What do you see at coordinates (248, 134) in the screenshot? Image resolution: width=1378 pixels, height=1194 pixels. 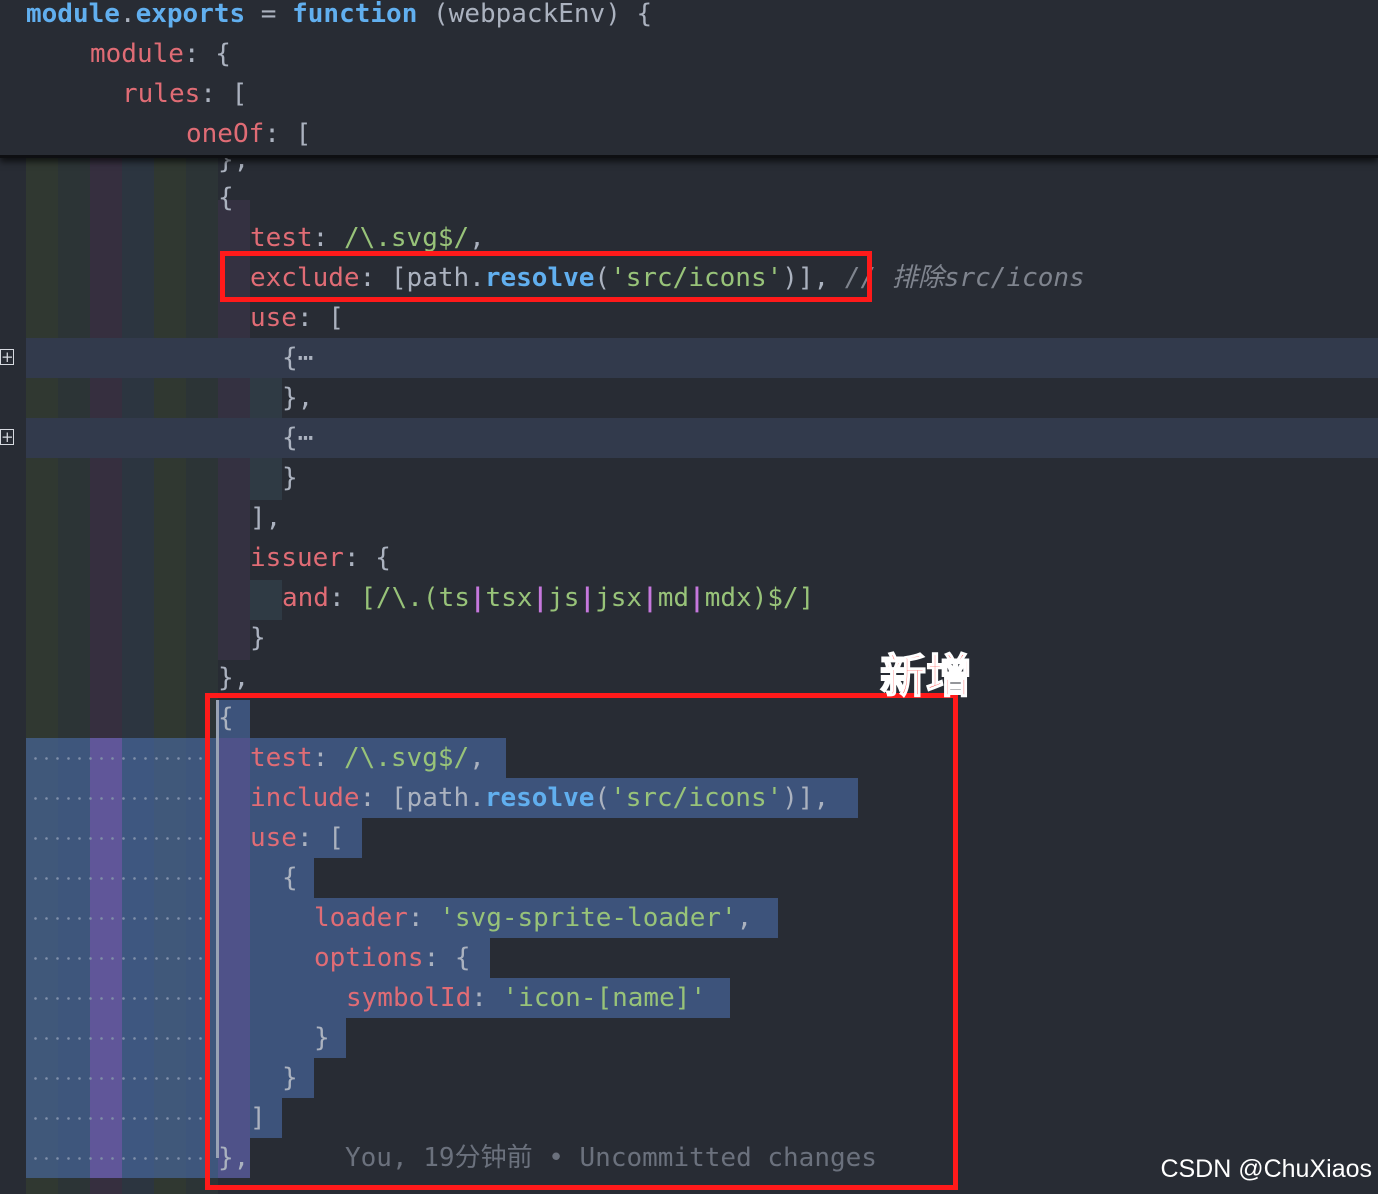 I see `sticky-line: oneOf: [` at bounding box center [248, 134].